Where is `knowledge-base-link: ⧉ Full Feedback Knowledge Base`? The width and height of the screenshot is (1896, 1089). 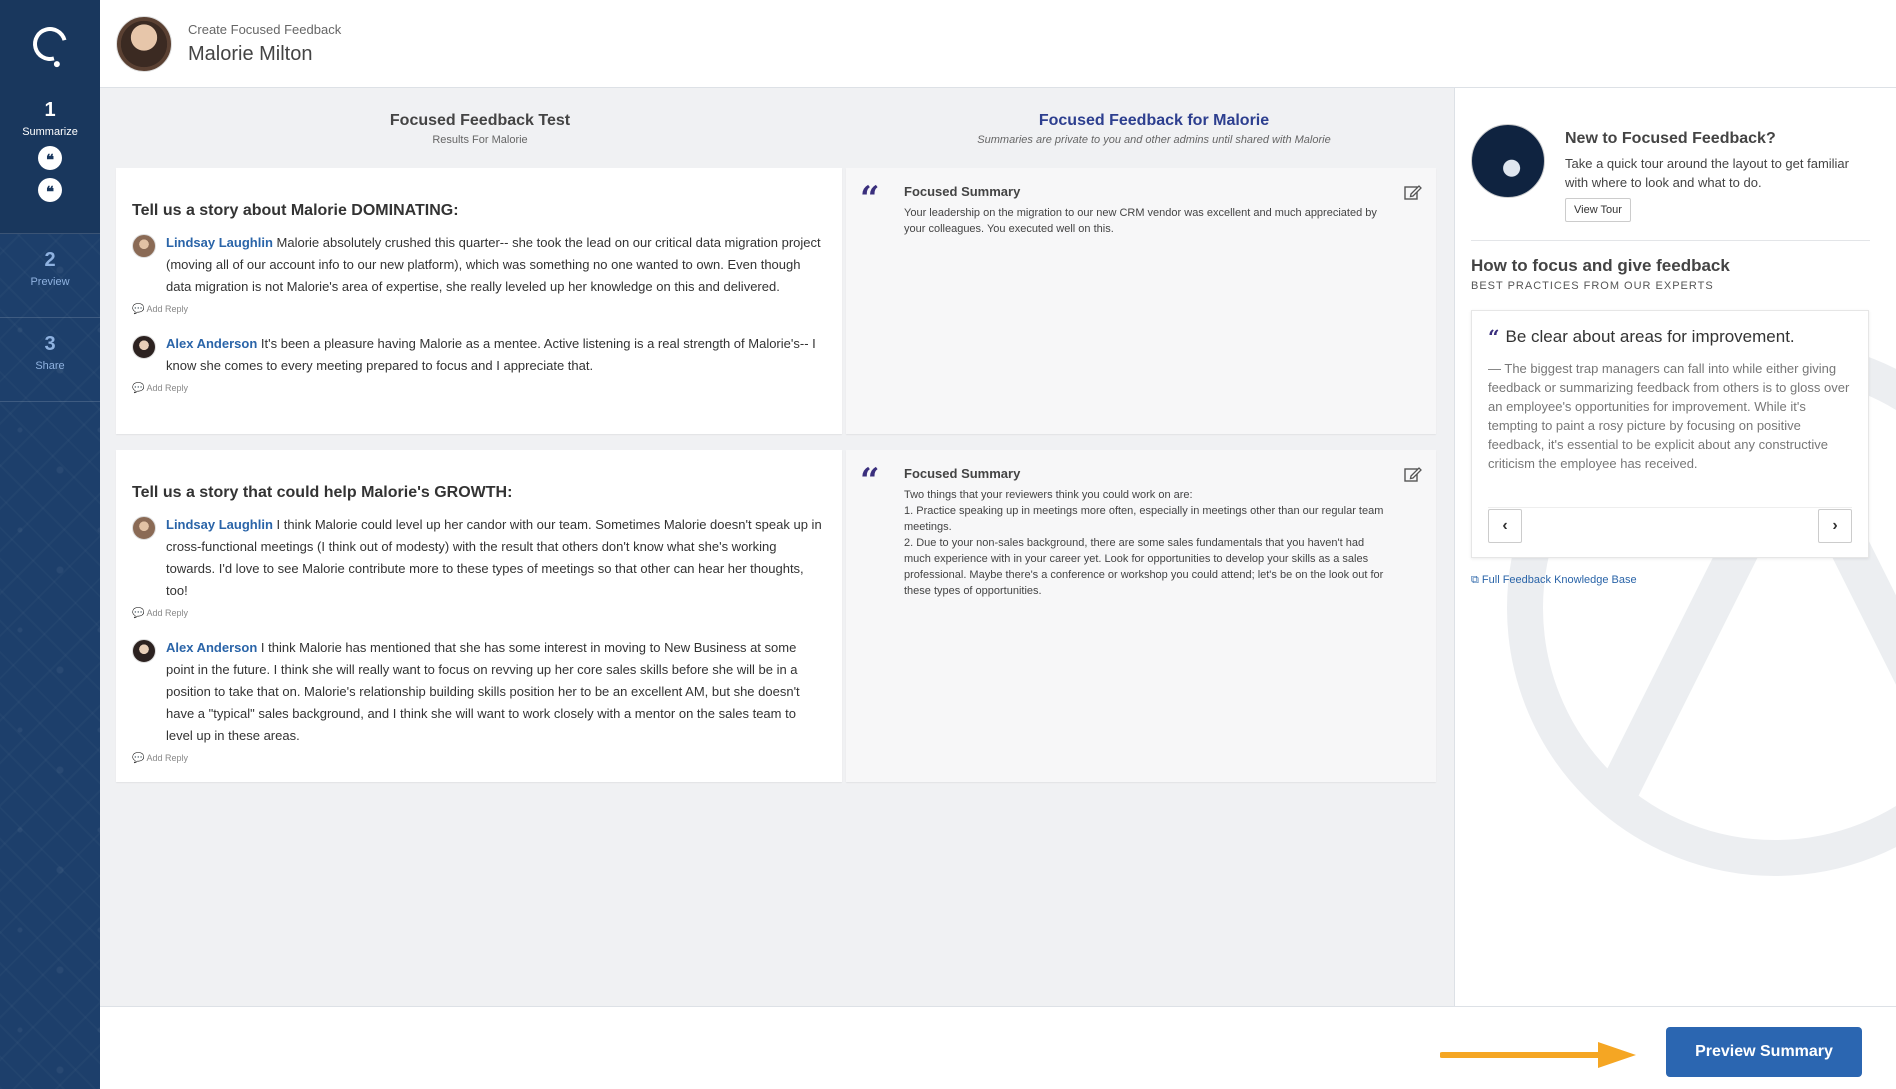
knowledge-base-link: ⧉ Full Feedback Knowledge Base is located at coordinates (1554, 580).